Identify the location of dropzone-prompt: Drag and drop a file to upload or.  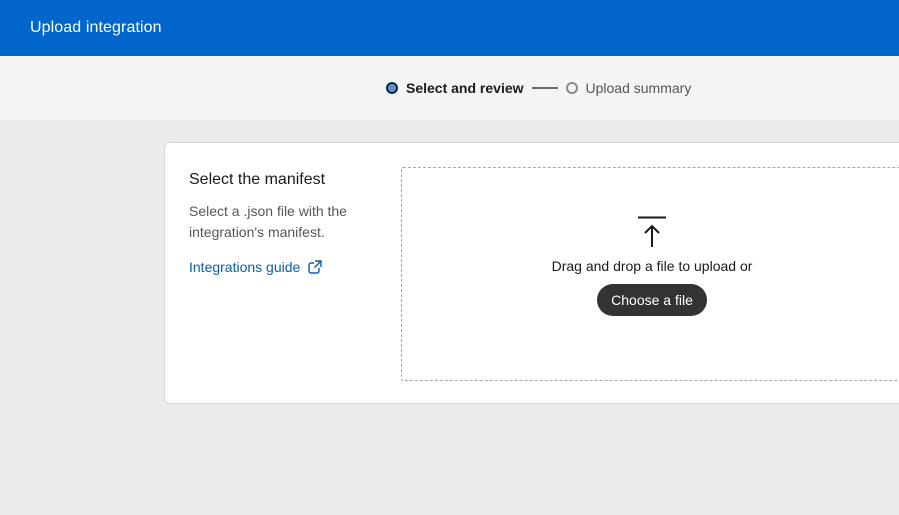
(652, 266).